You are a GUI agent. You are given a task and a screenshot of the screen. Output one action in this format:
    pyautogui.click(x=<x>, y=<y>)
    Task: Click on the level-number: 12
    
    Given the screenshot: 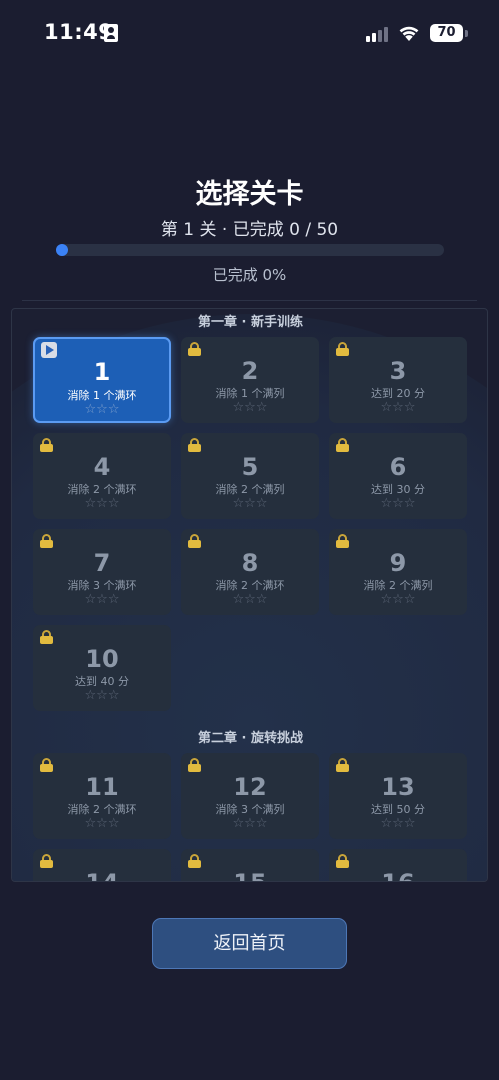 What is the action you would take?
    pyautogui.click(x=250, y=787)
    